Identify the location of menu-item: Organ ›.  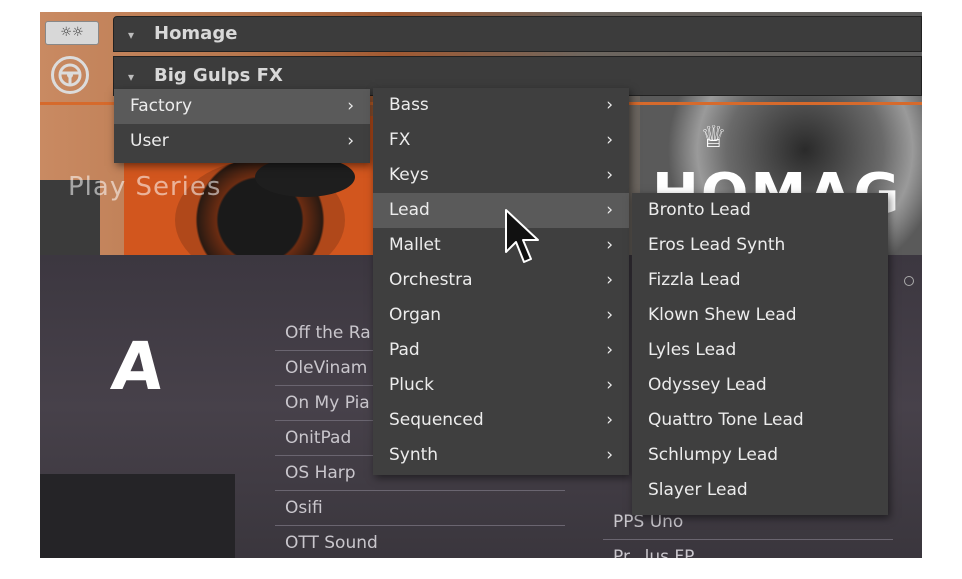
(501, 315).